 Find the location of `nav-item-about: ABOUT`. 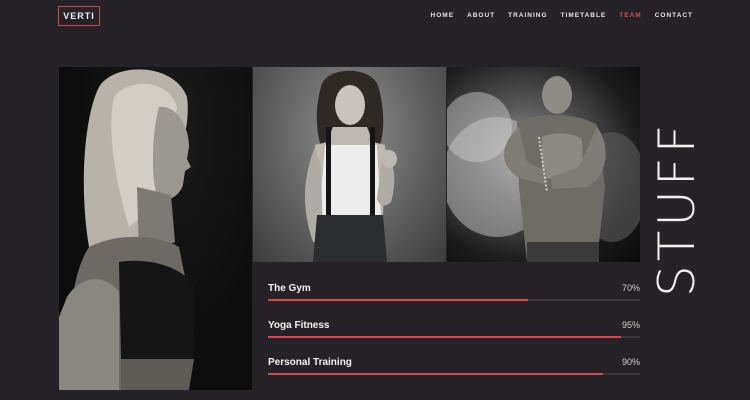

nav-item-about: ABOUT is located at coordinates (481, 15).